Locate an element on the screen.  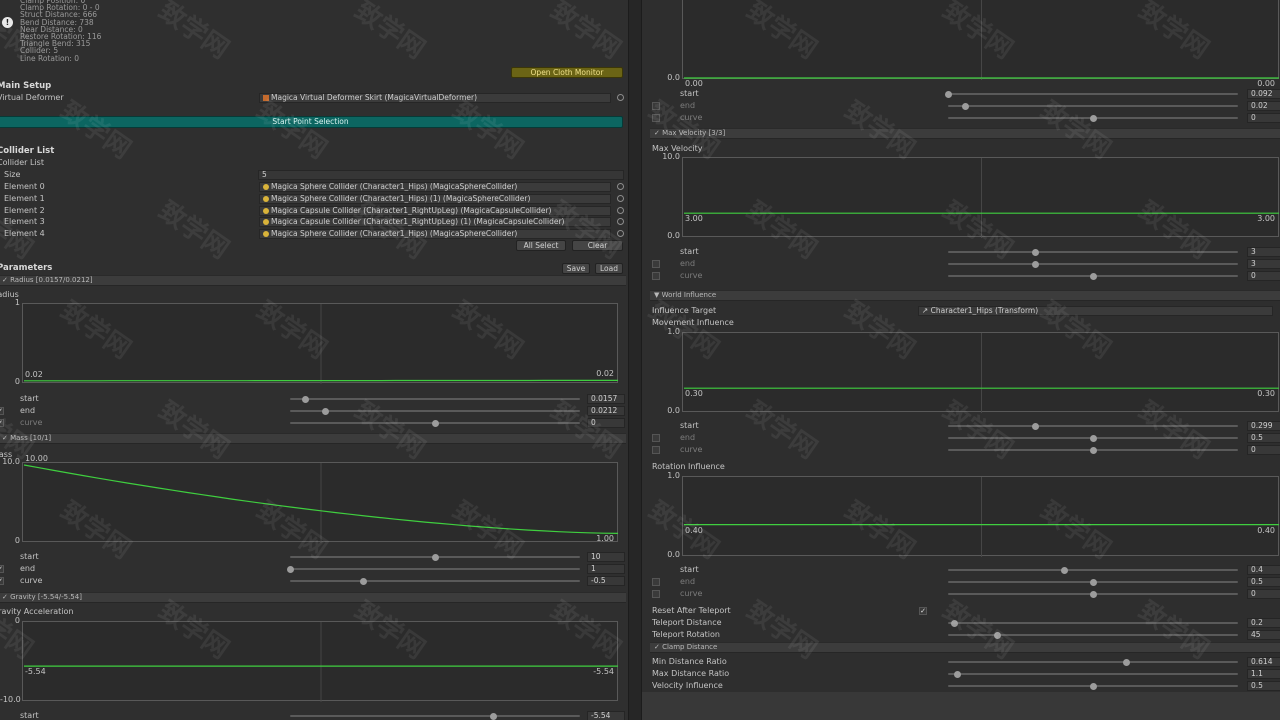
slider-value-input: 3 is located at coordinates (1263, 263).